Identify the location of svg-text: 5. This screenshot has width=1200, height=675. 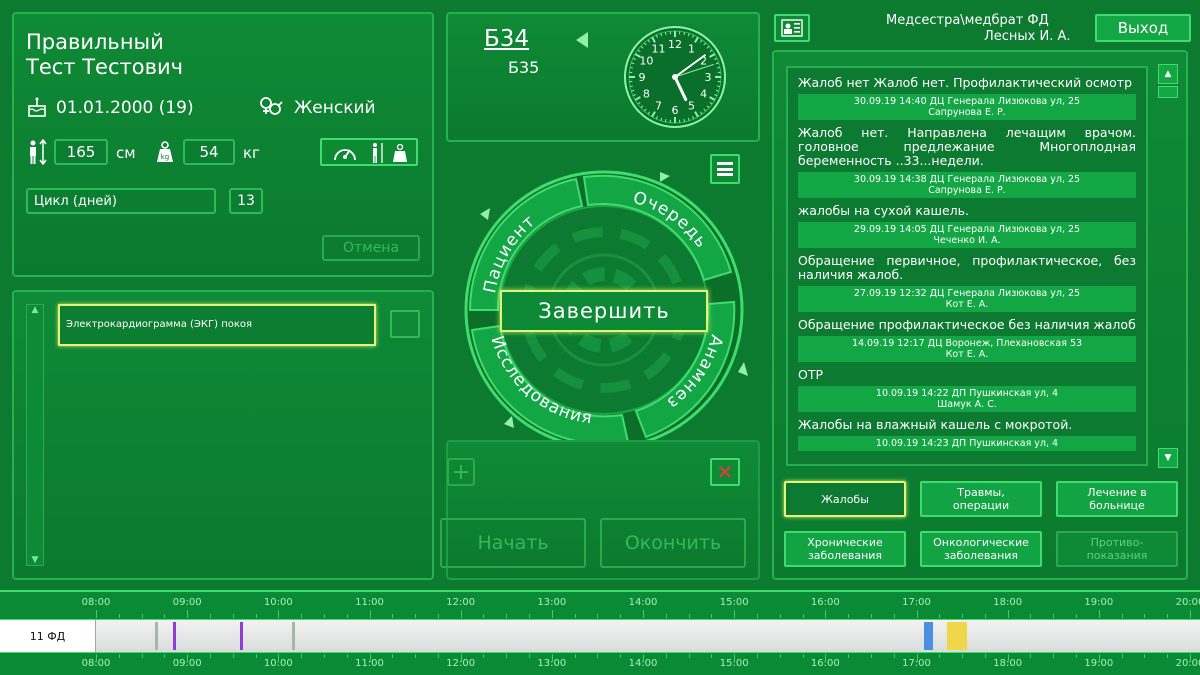
(691, 106).